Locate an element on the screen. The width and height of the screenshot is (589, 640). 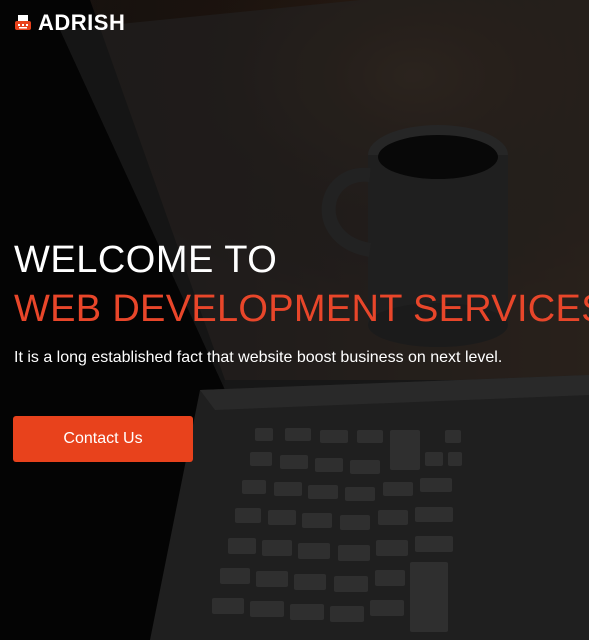
hero-heading-line2: WEB DEVELOPMENT SERVICES is located at coordinates (301, 309).